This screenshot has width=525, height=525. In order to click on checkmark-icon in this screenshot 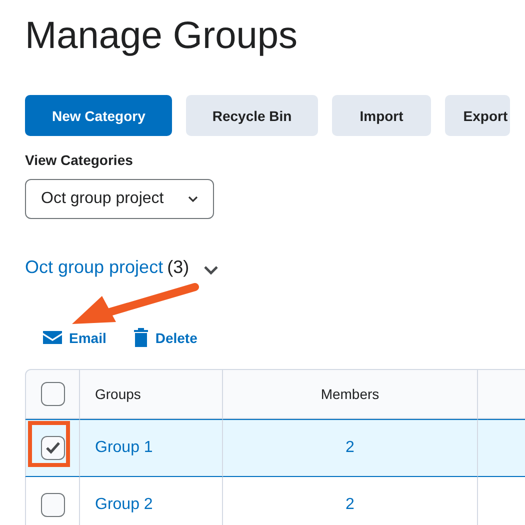, I will do `click(52, 448)`.